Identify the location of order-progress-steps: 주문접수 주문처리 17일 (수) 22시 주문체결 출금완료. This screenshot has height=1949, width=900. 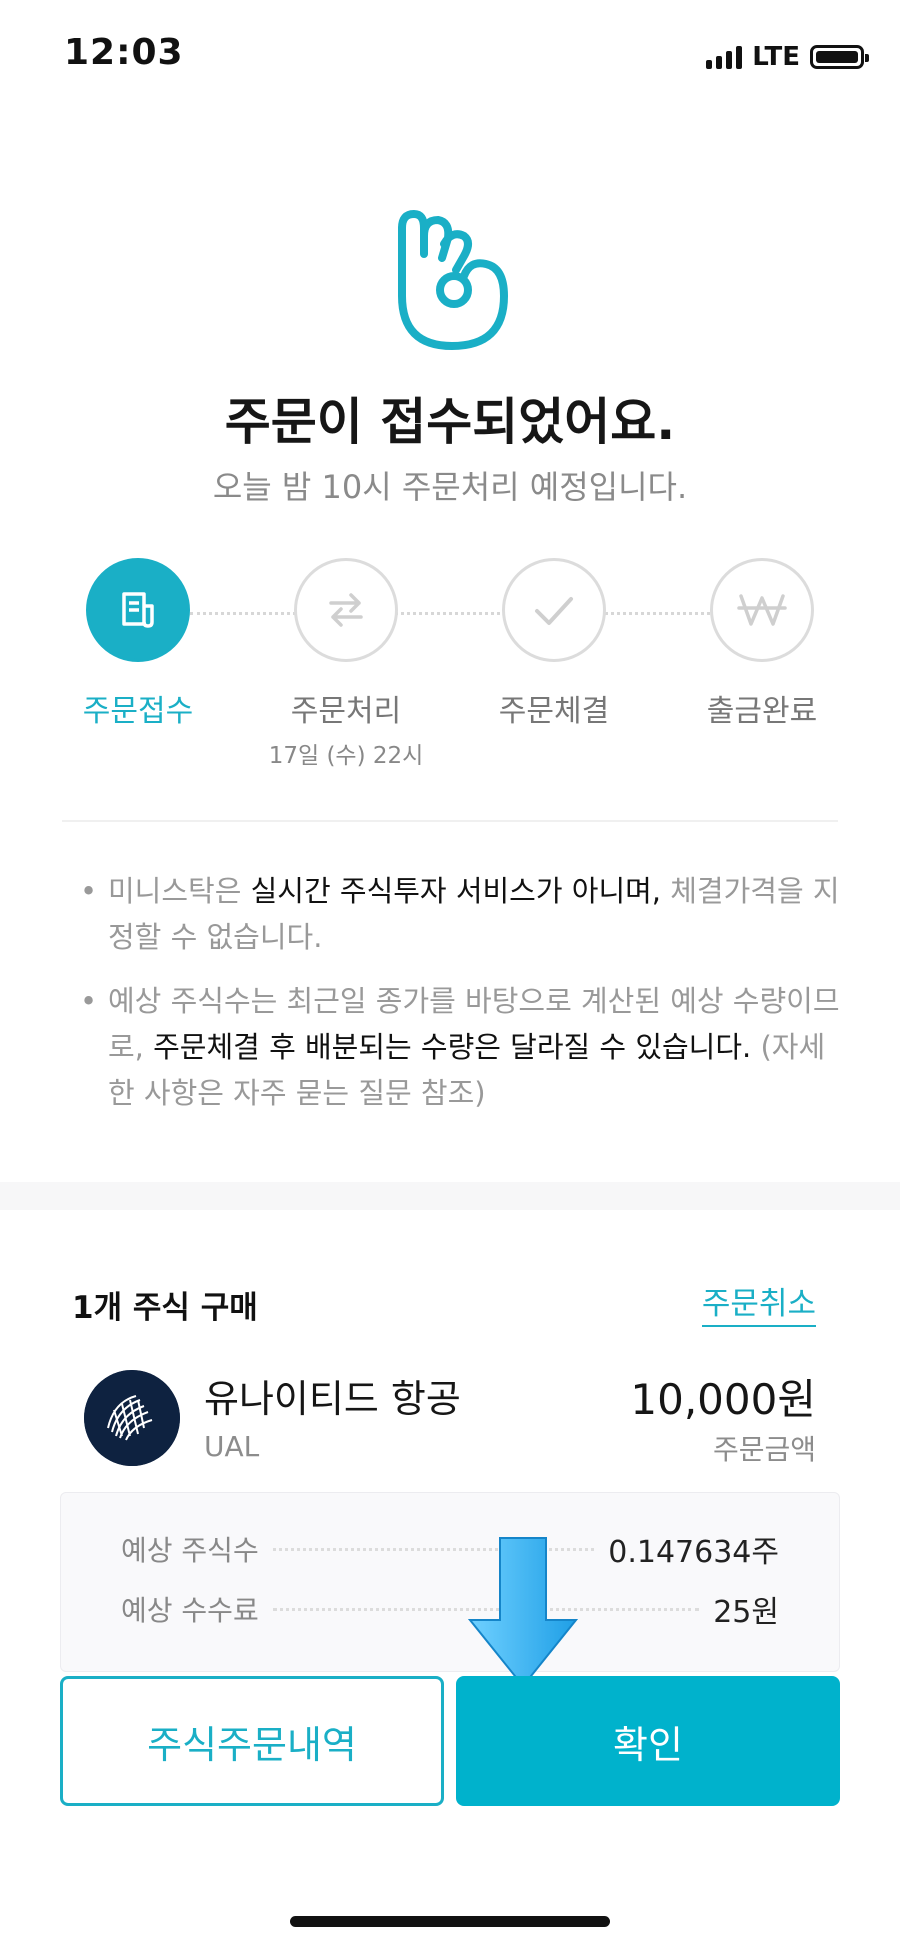
(450, 664).